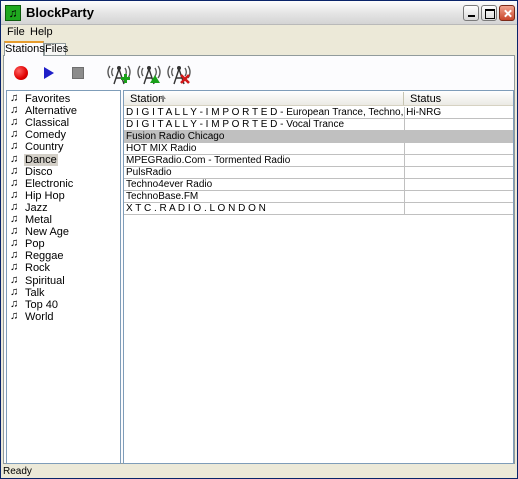 The height and width of the screenshot is (479, 518). Describe the element at coordinates (64, 304) in the screenshot. I see `genre-item: ♫ Top 40` at that location.